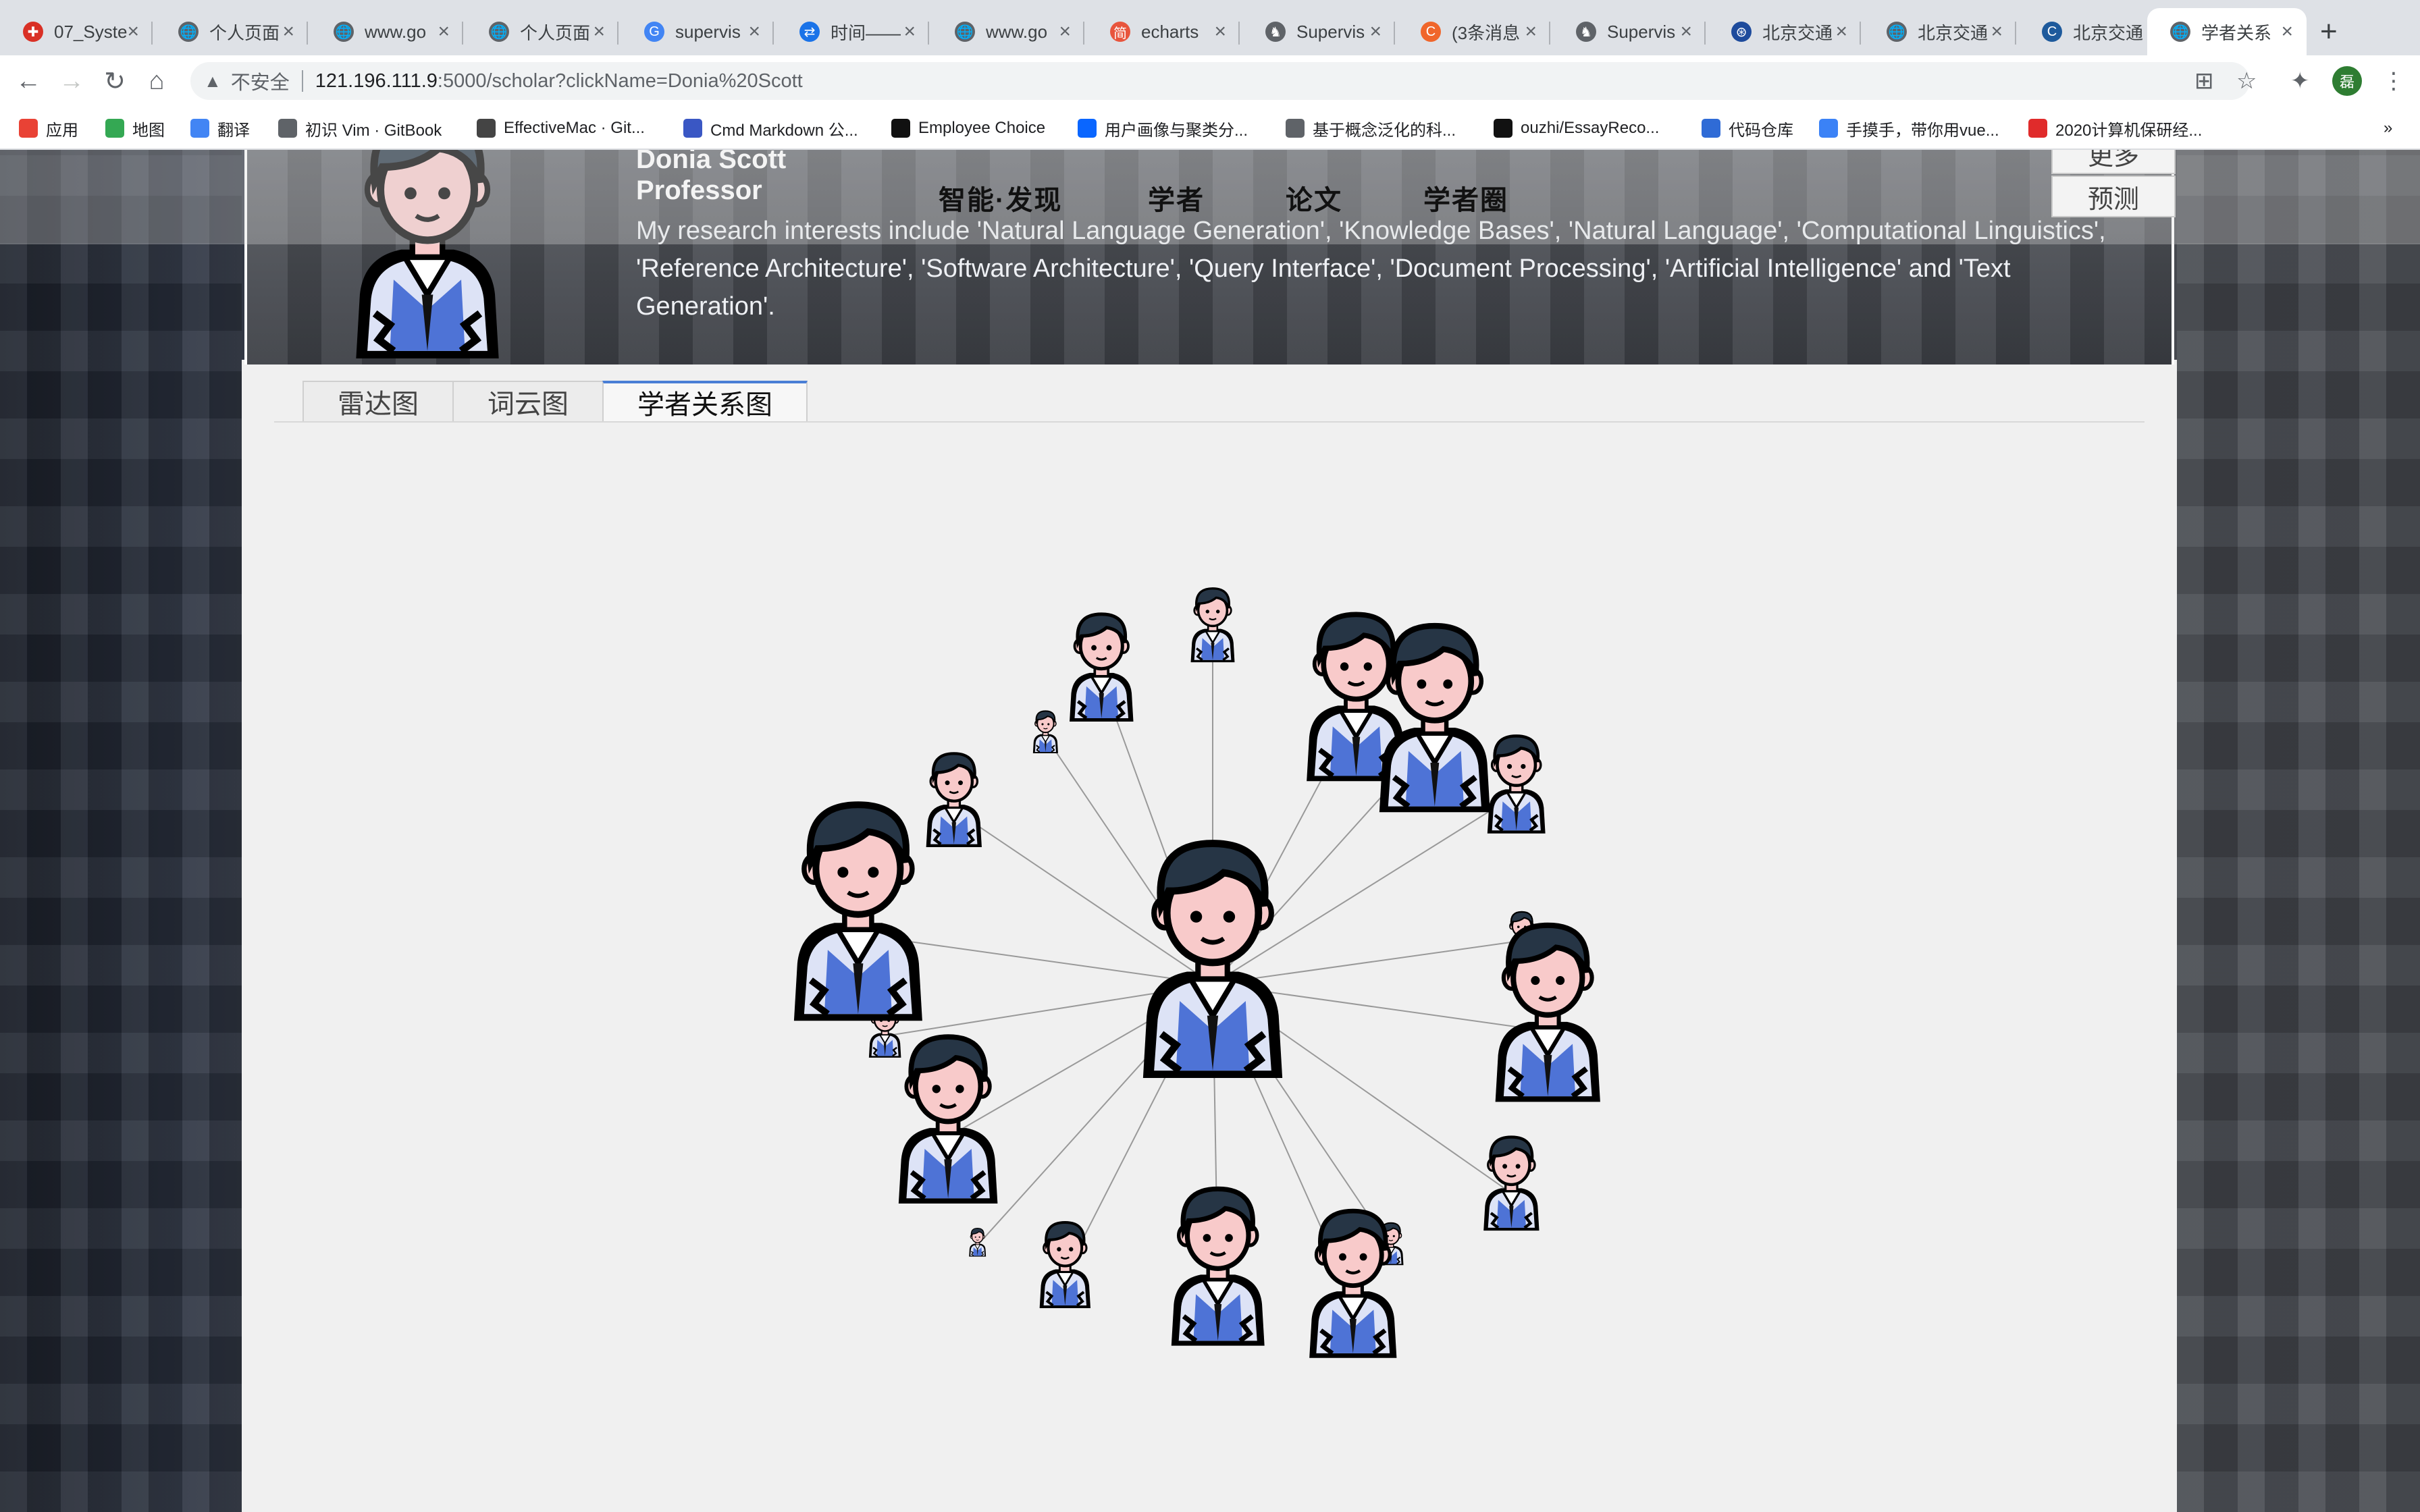  I want to click on menu-icon: ⋮, so click(2393, 81).